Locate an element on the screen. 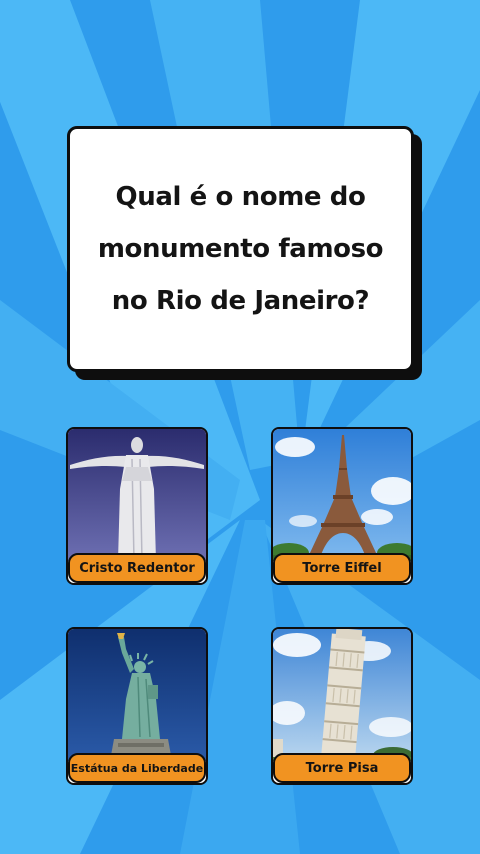 Image resolution: width=480 pixels, height=854 pixels. answer-option-torre-pisa: Torre Pisa is located at coordinates (342, 706).